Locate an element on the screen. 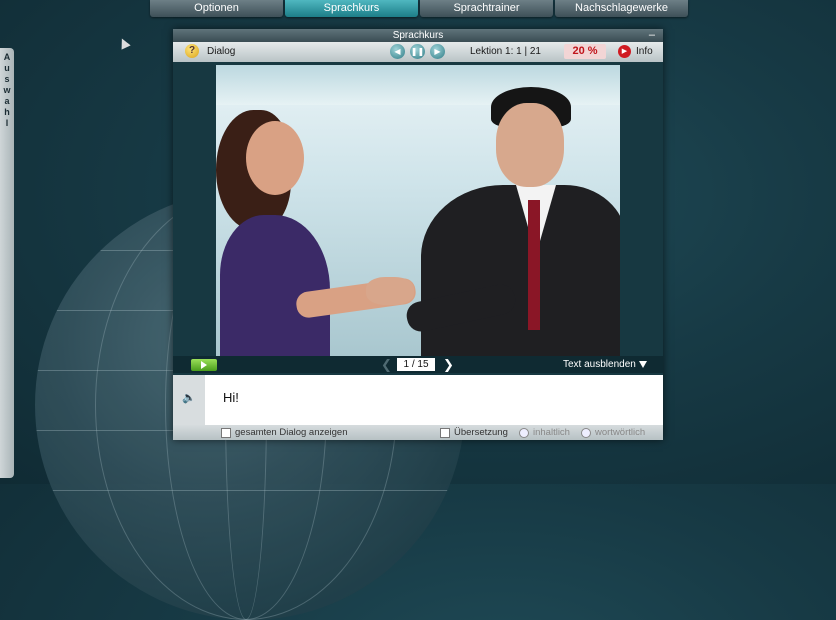 The image size is (836, 620). next-icon: ▶ is located at coordinates (437, 51).